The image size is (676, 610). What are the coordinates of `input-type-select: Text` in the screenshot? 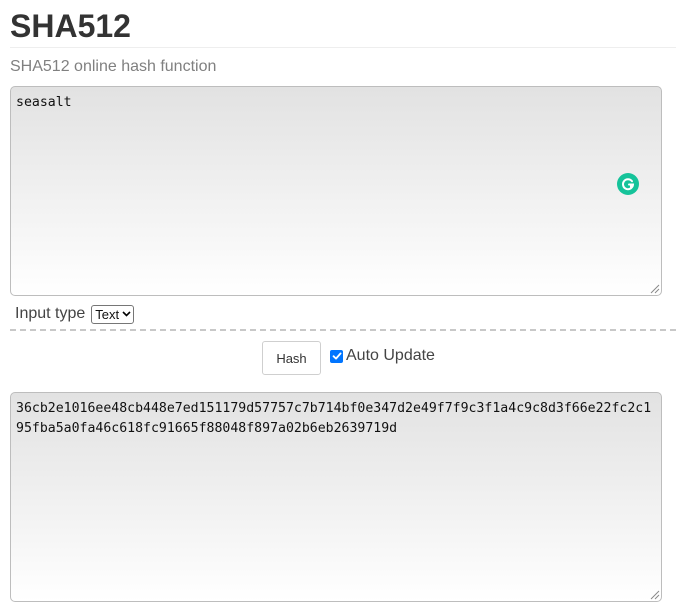 It's located at (113, 314).